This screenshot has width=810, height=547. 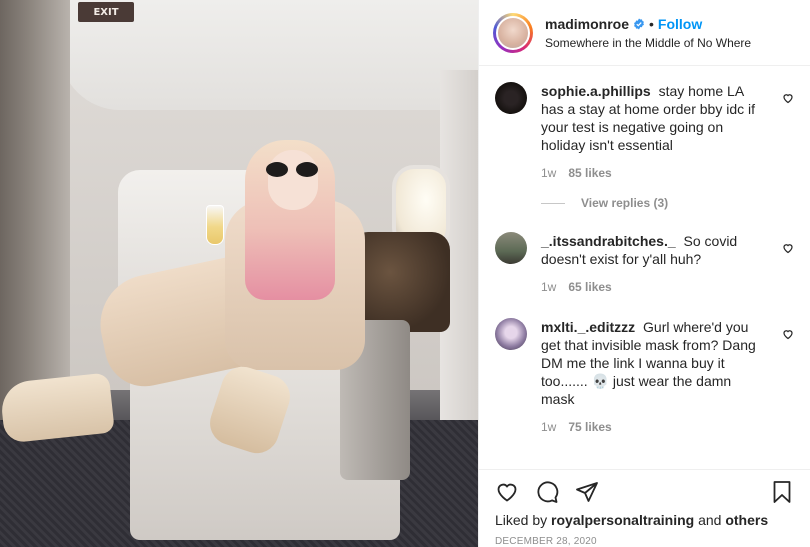 What do you see at coordinates (589, 287) in the screenshot?
I see `comment-likes: 65 likes` at bounding box center [589, 287].